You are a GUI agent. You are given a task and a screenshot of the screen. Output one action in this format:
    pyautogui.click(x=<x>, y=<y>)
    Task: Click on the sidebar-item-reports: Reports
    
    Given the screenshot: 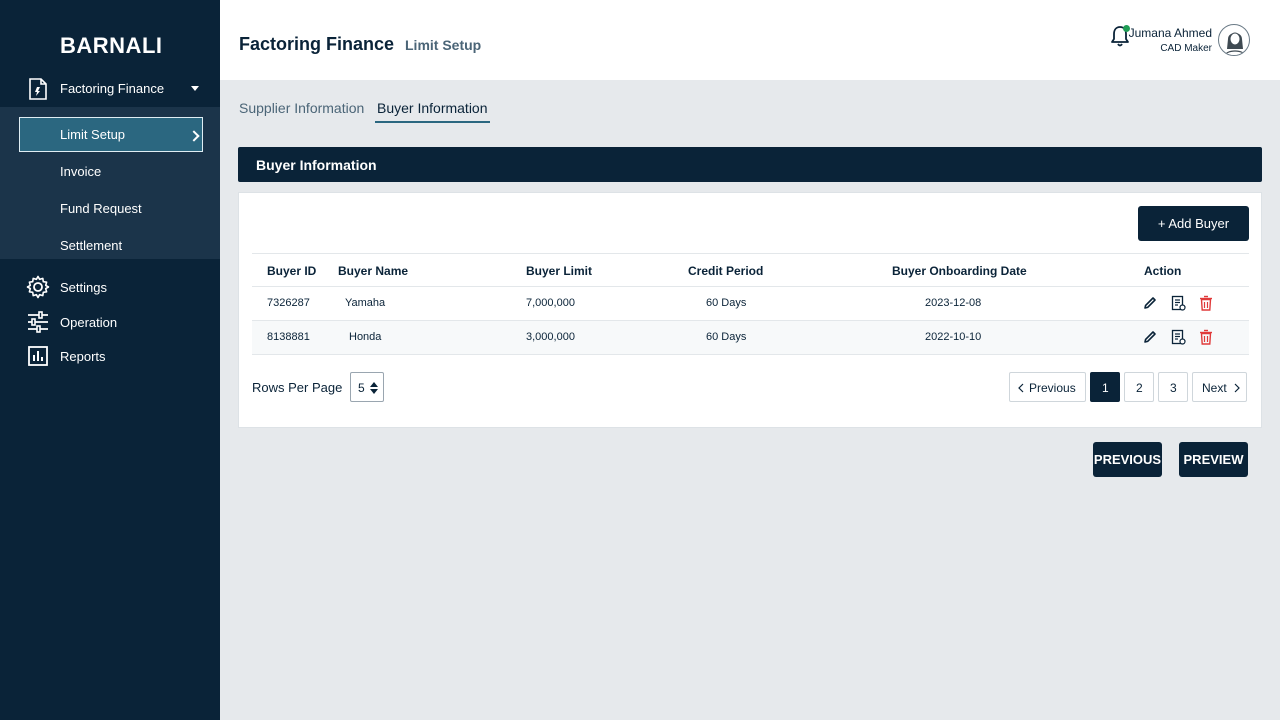 What is the action you would take?
    pyautogui.click(x=110, y=356)
    